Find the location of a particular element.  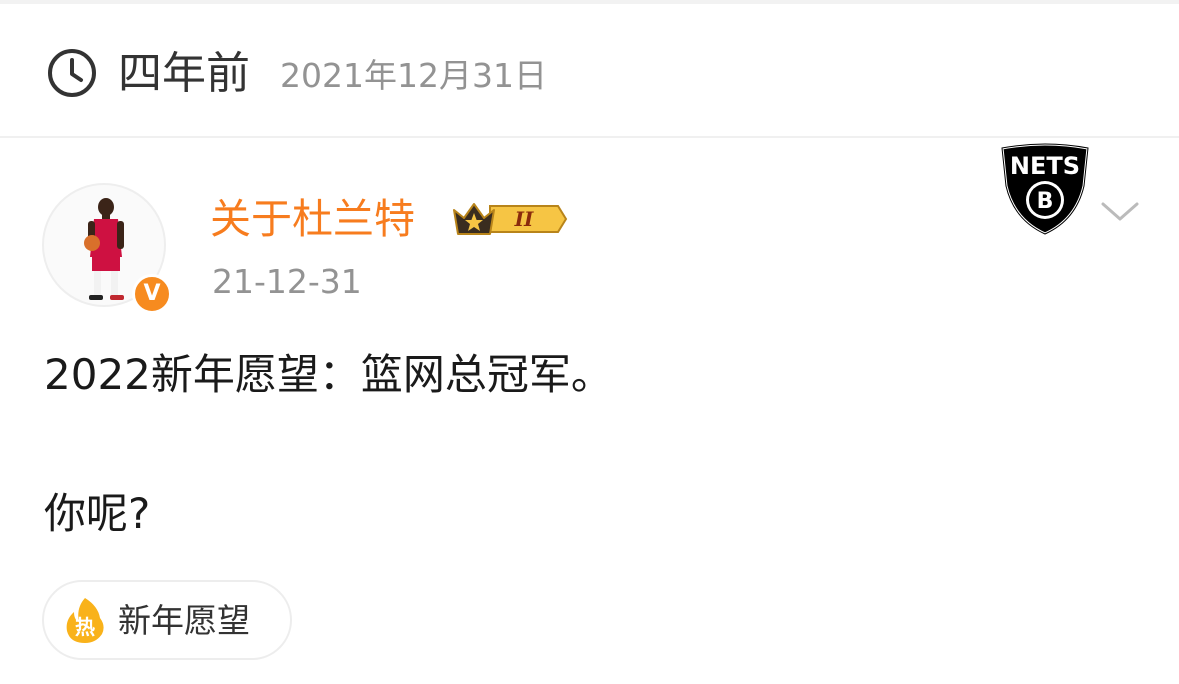

hot-icon: 热 is located at coordinates (85, 620).